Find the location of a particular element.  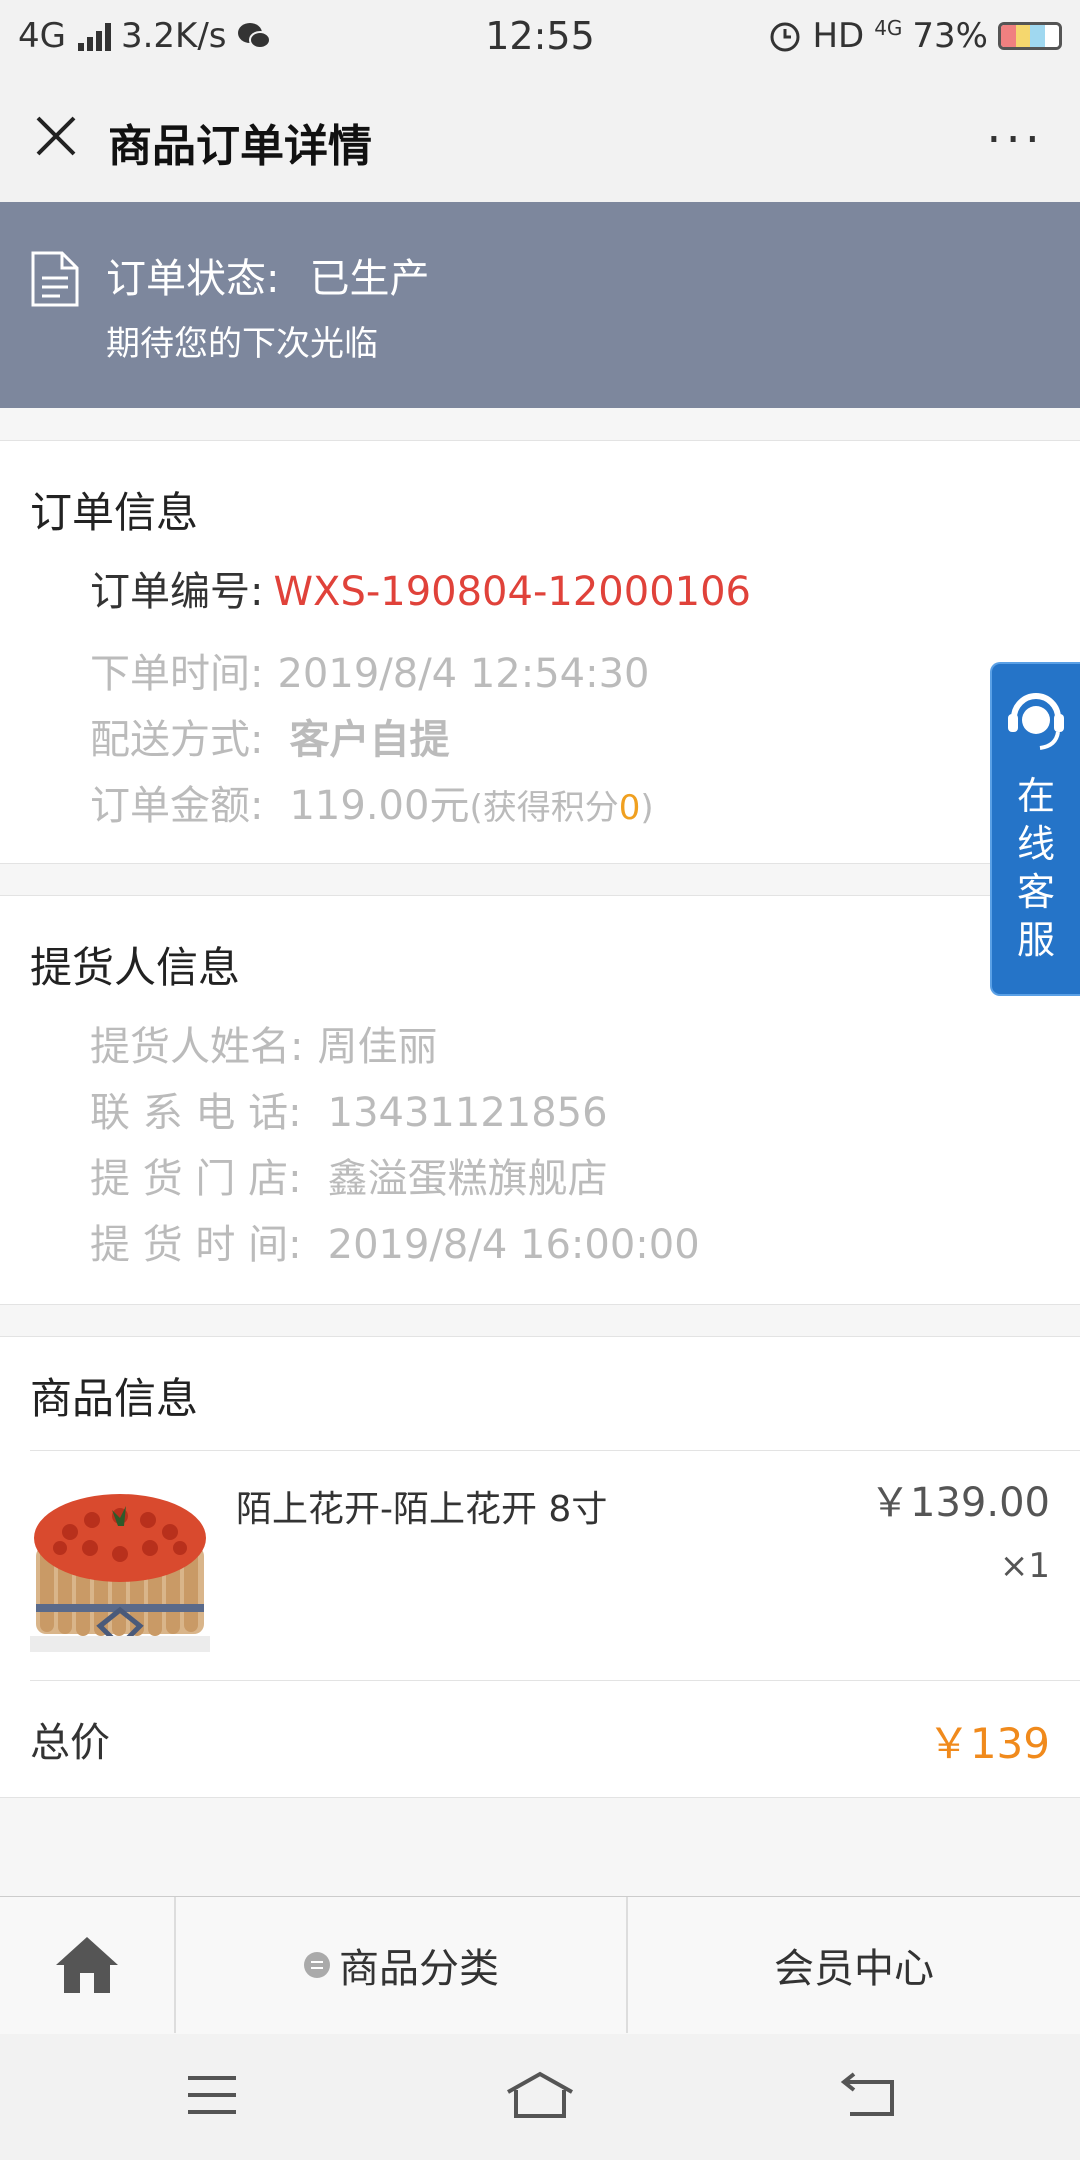

tab-category: 商品分类 is located at coordinates (402, 1965).